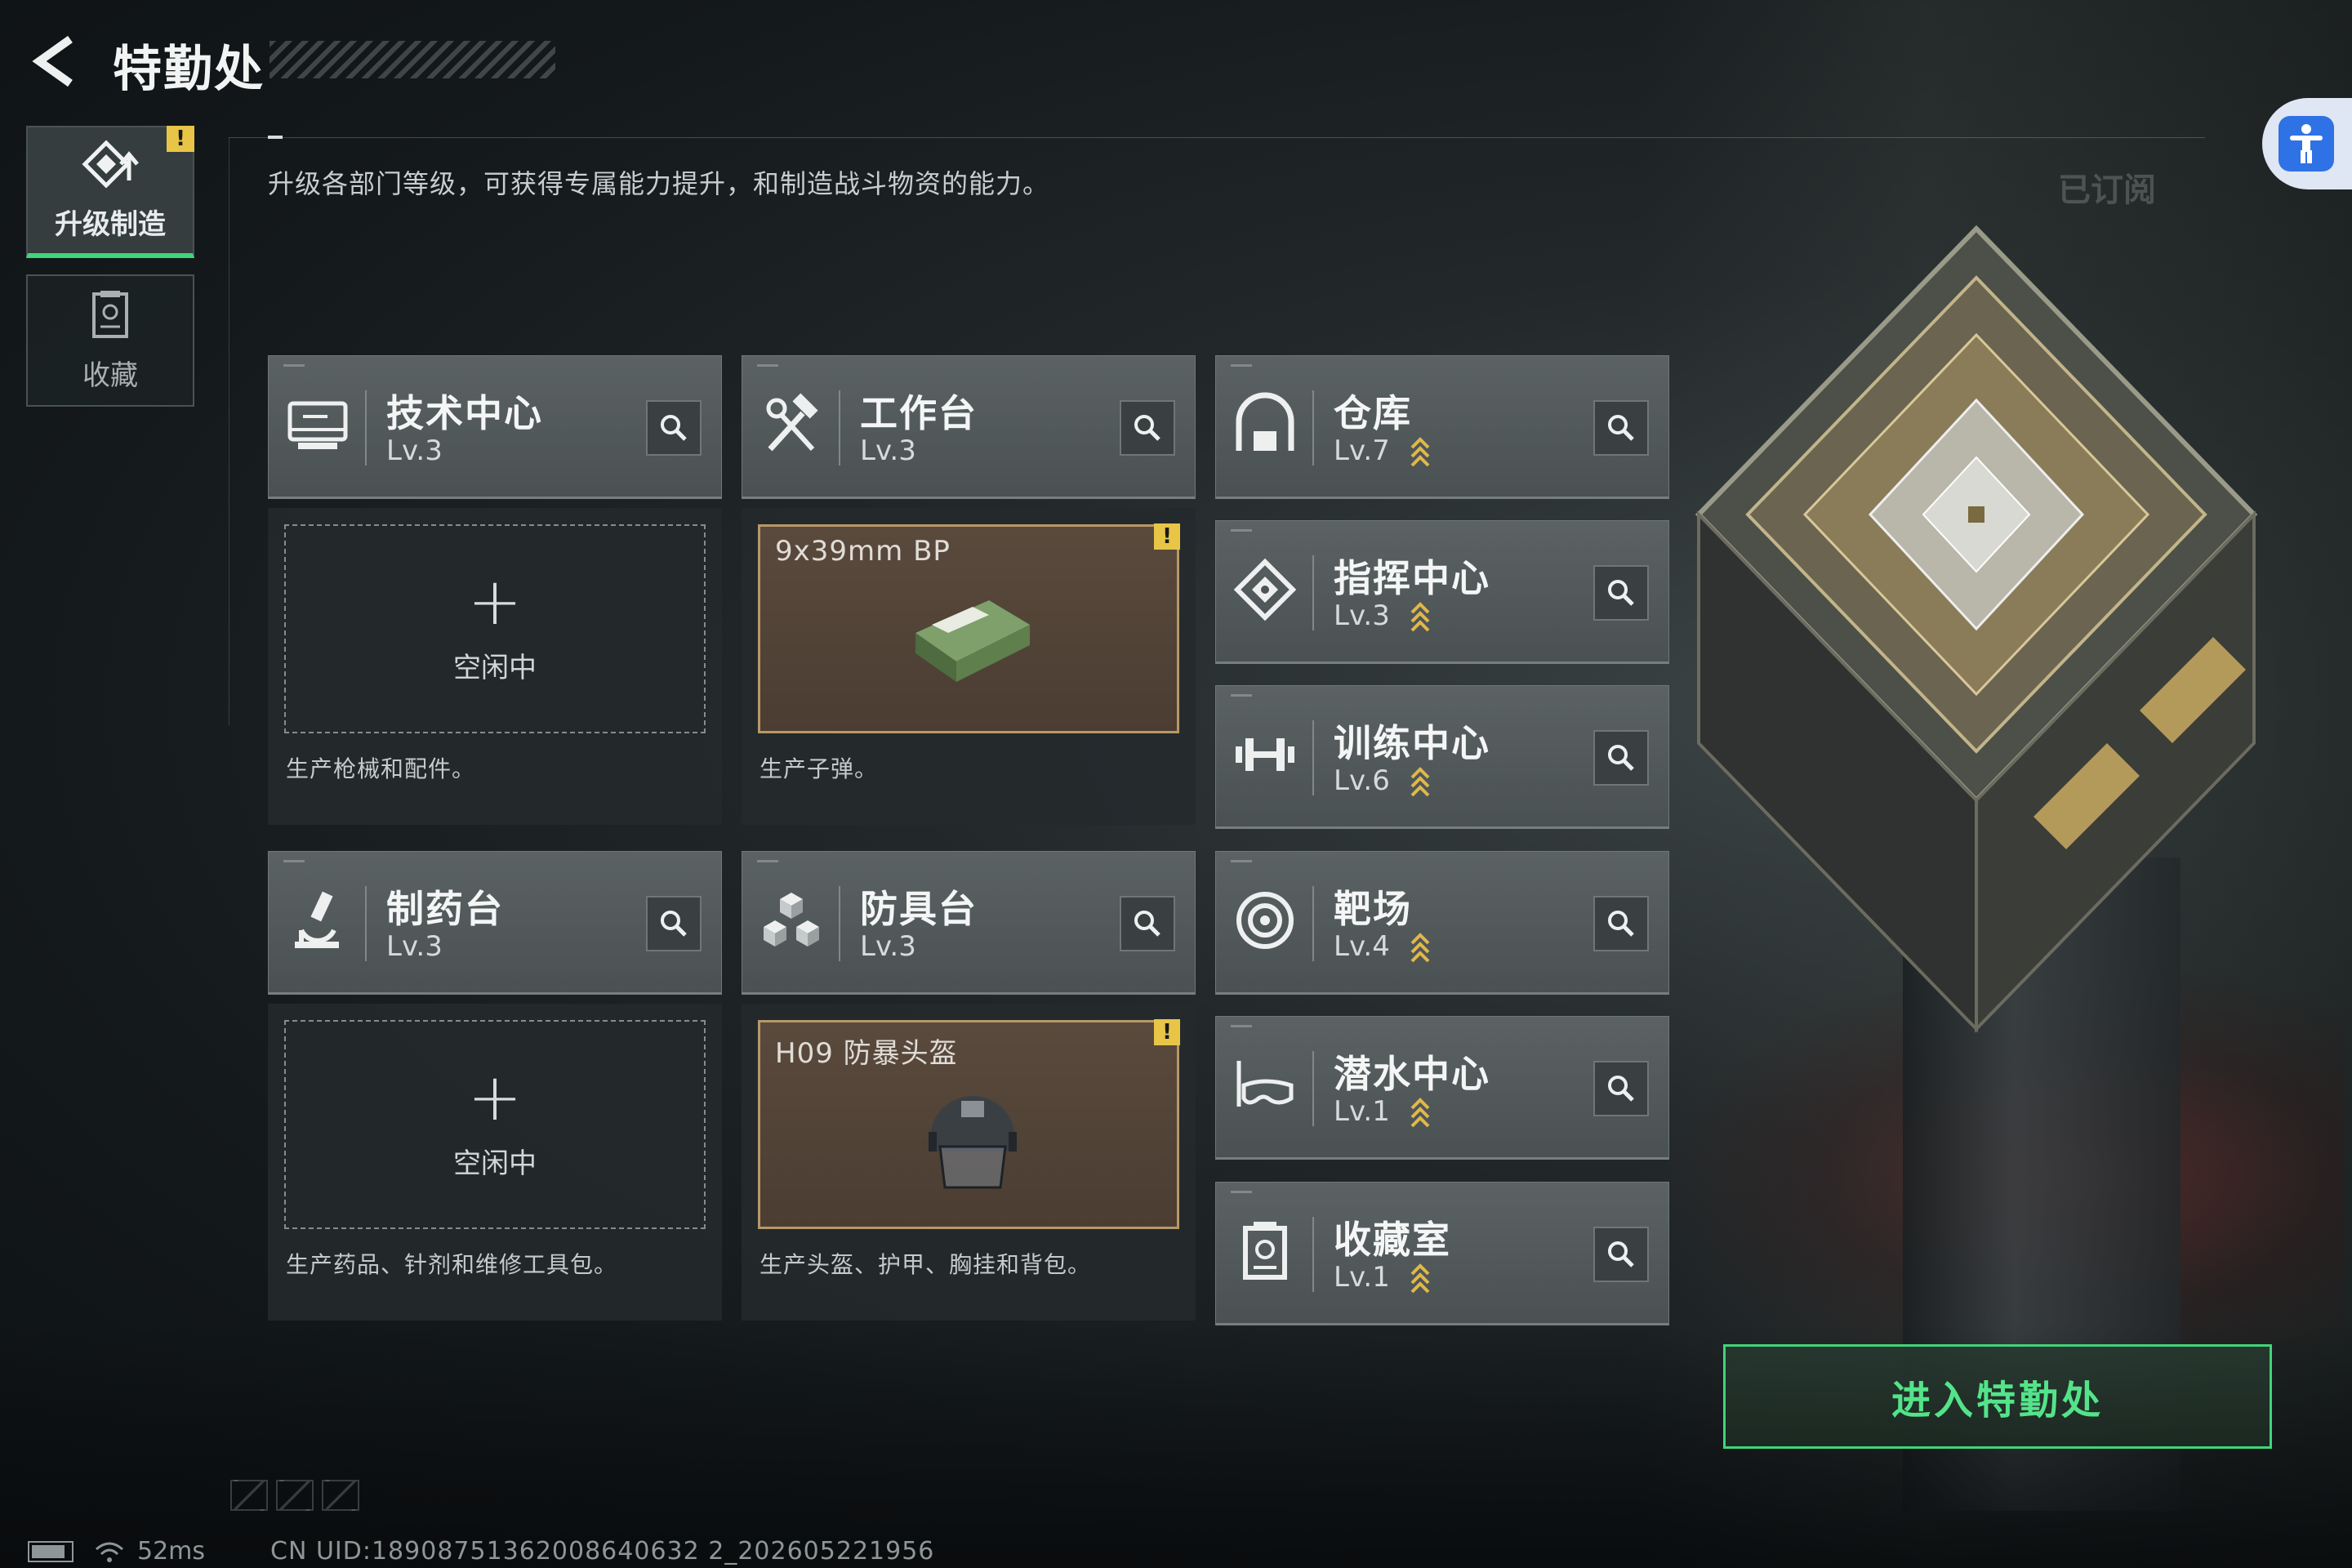 This screenshot has height=1568, width=2352. What do you see at coordinates (1392, 1240) in the screenshot?
I see `facility-name: 收藏室` at bounding box center [1392, 1240].